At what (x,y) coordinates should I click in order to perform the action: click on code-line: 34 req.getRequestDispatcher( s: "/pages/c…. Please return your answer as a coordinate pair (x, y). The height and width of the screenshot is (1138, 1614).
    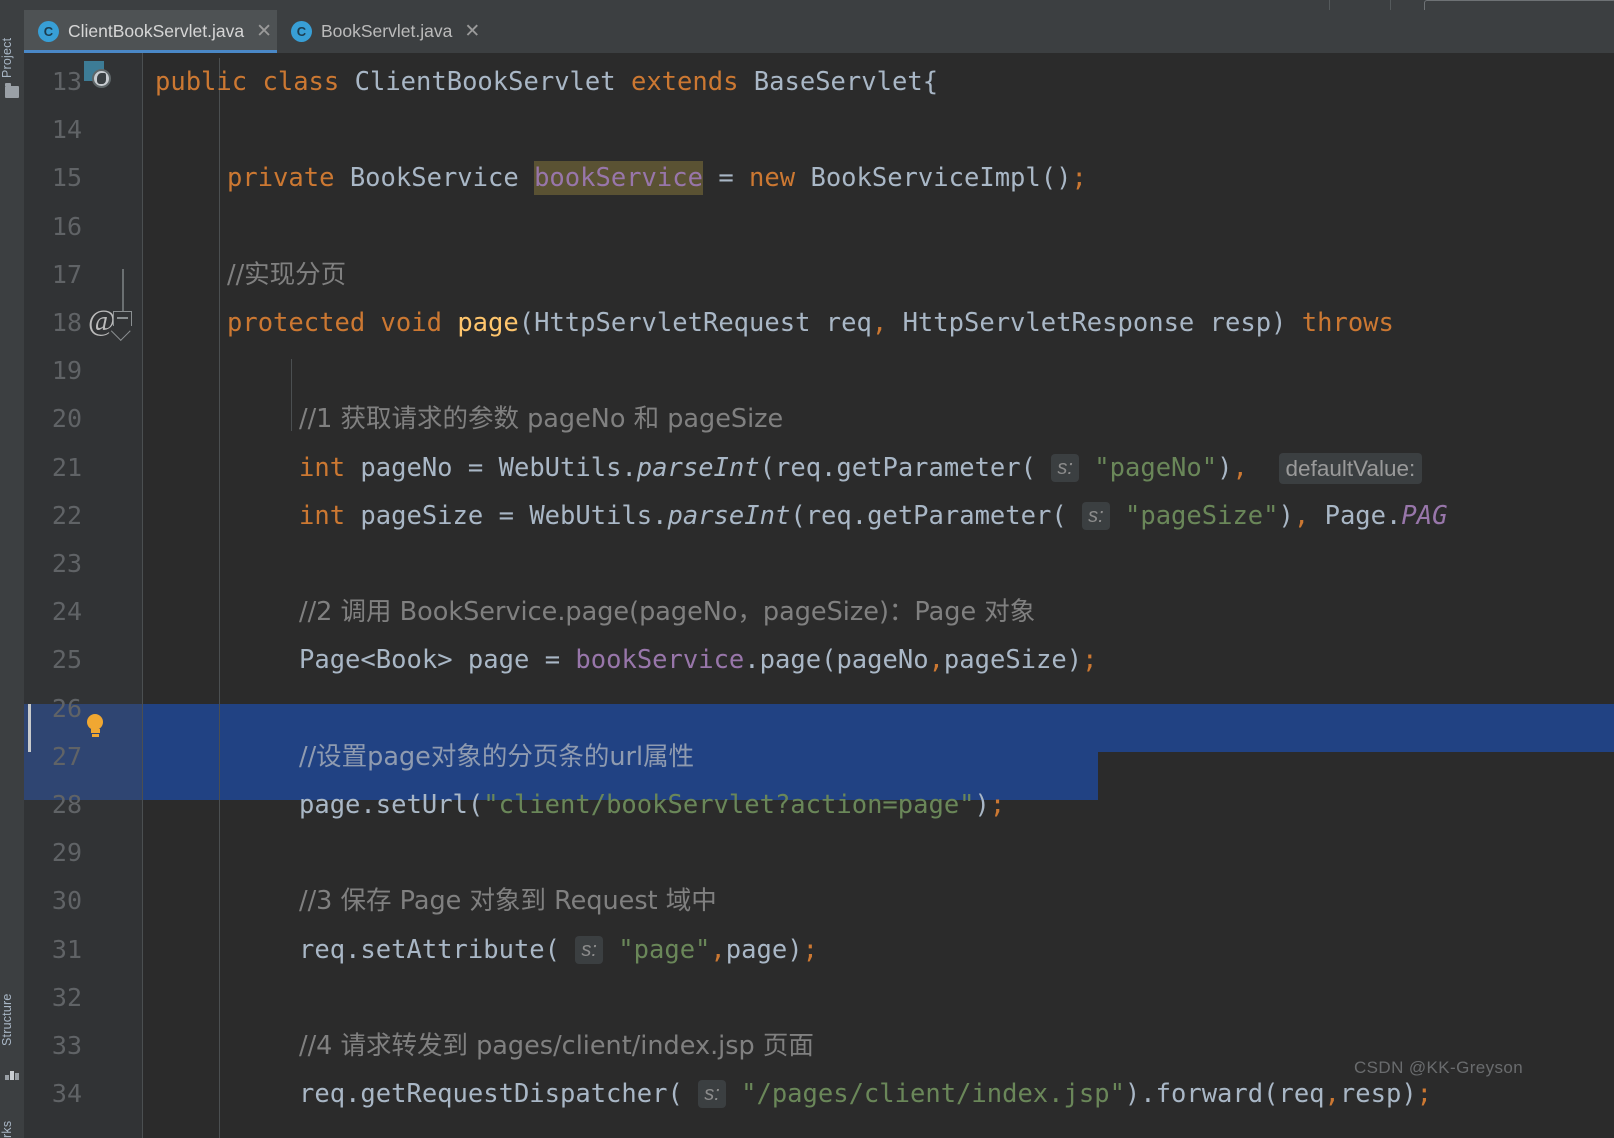
    Looking at the image, I should click on (819, 1094).